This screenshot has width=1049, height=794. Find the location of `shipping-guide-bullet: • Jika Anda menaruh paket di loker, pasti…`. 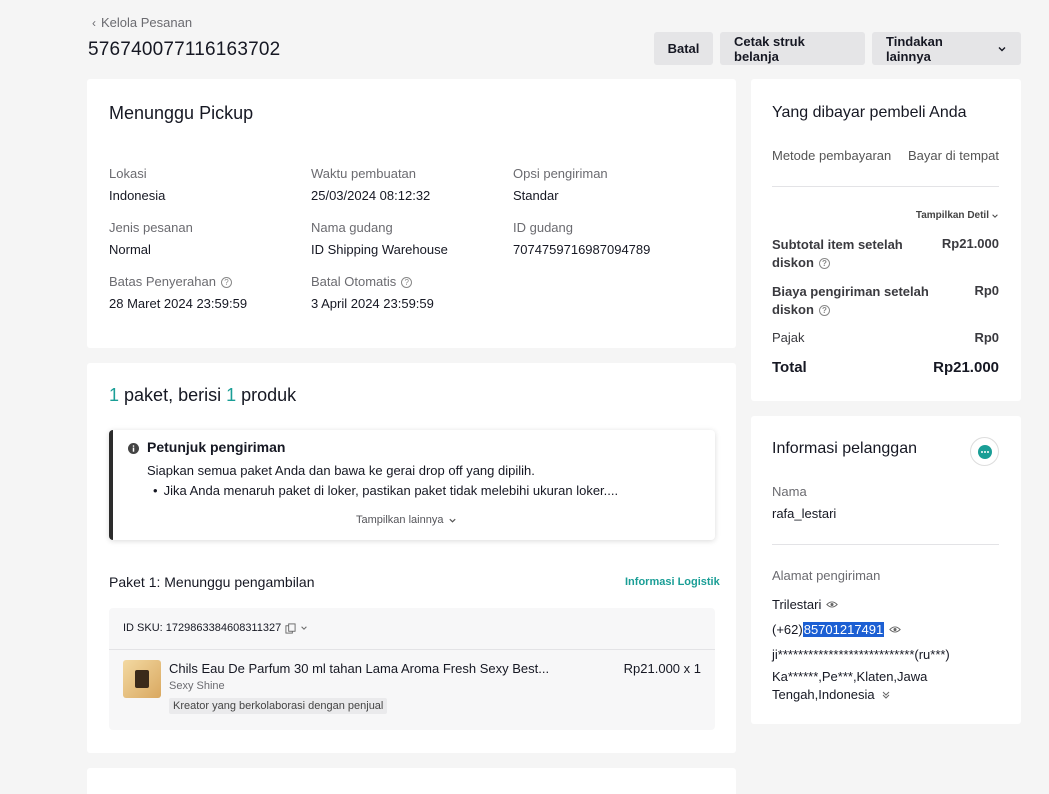

shipping-guide-bullet: • Jika Anda menaruh paket di loker, pasti… is located at coordinates (386, 490).